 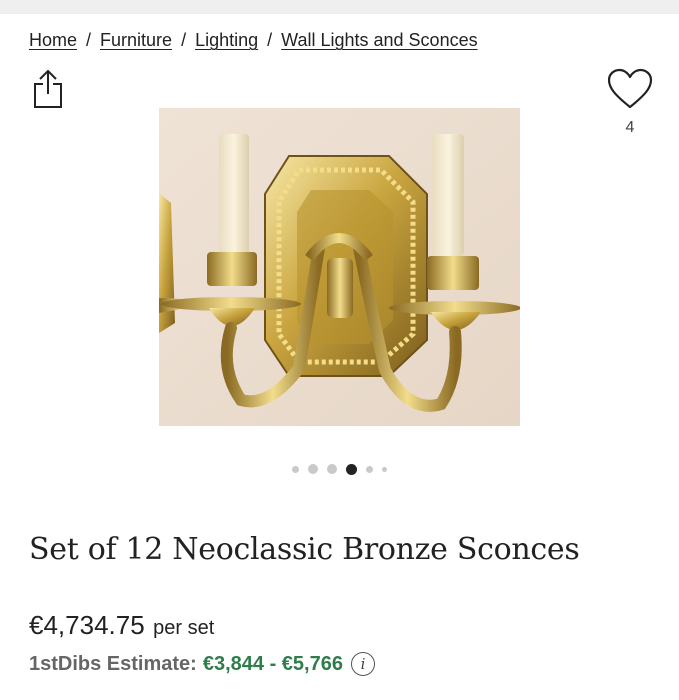 What do you see at coordinates (184, 628) in the screenshot?
I see `price-unit: per set` at bounding box center [184, 628].